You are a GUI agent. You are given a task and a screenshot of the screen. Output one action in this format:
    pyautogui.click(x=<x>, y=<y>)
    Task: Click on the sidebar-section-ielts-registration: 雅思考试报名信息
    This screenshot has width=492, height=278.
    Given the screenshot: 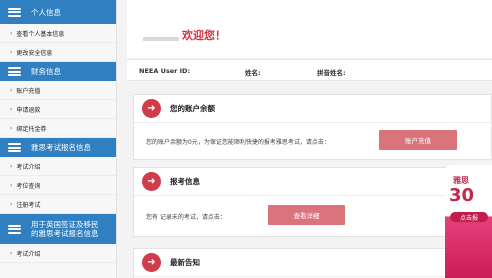 What is the action you would take?
    pyautogui.click(x=58, y=147)
    